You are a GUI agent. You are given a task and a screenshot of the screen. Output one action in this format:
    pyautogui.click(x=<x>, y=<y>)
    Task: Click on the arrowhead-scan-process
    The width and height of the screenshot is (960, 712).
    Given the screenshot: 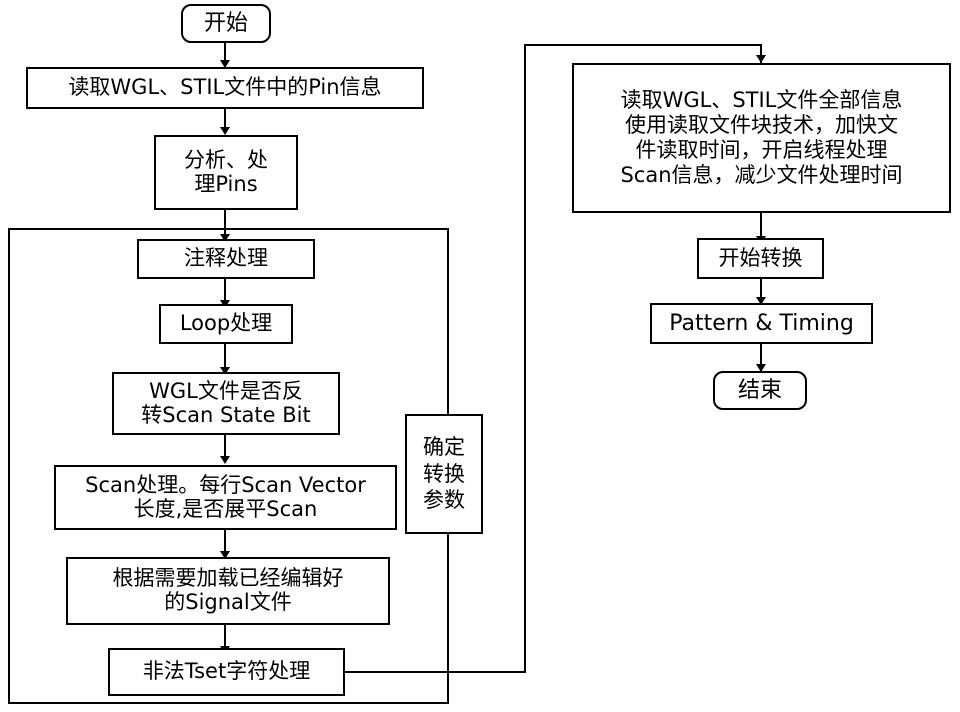 What is the action you would take?
    pyautogui.click(x=225, y=460)
    